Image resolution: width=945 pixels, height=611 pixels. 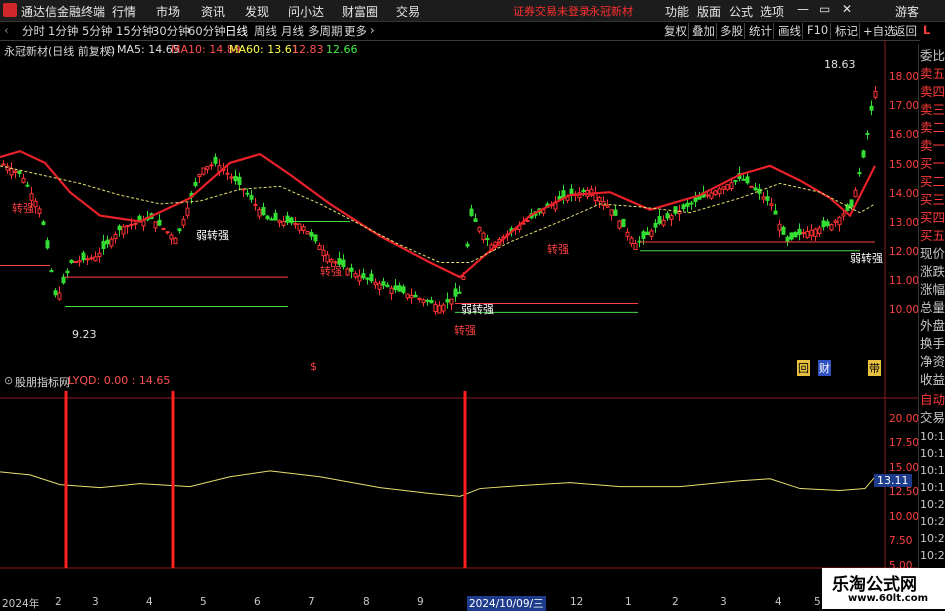 What do you see at coordinates (760, 31) in the screenshot?
I see `tool-stats: 统计` at bounding box center [760, 31].